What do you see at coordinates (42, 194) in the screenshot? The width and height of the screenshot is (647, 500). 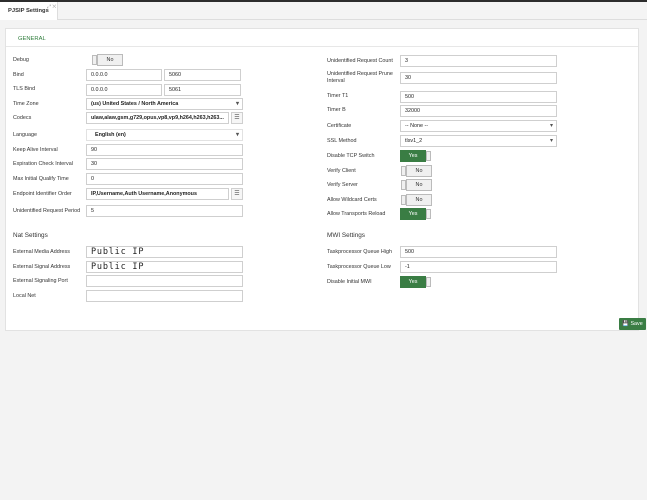 I see `endpoint-identifier-label: Endpoint Identifier Order` at bounding box center [42, 194].